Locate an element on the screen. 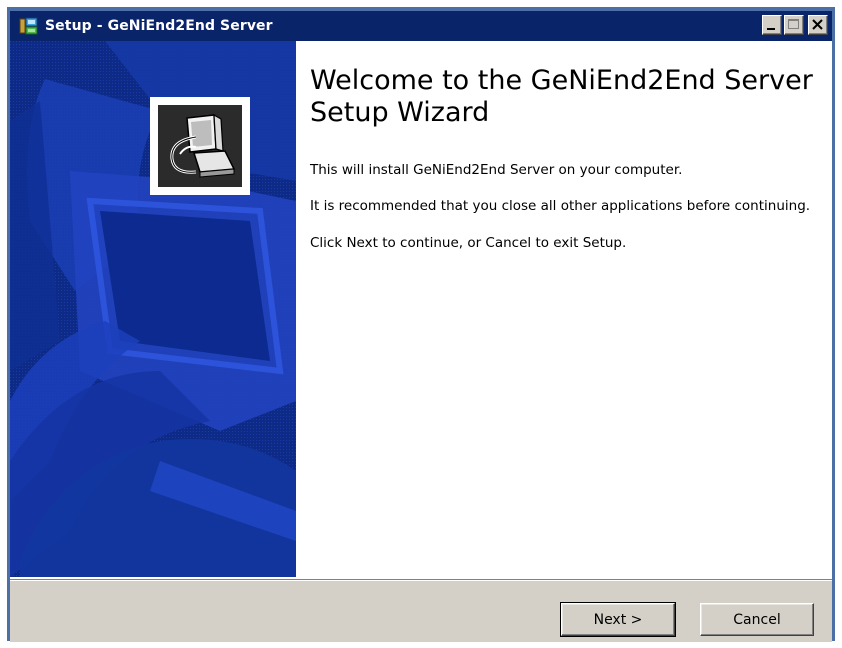  button-bar: Next > Cancel is located at coordinates (421, 611).